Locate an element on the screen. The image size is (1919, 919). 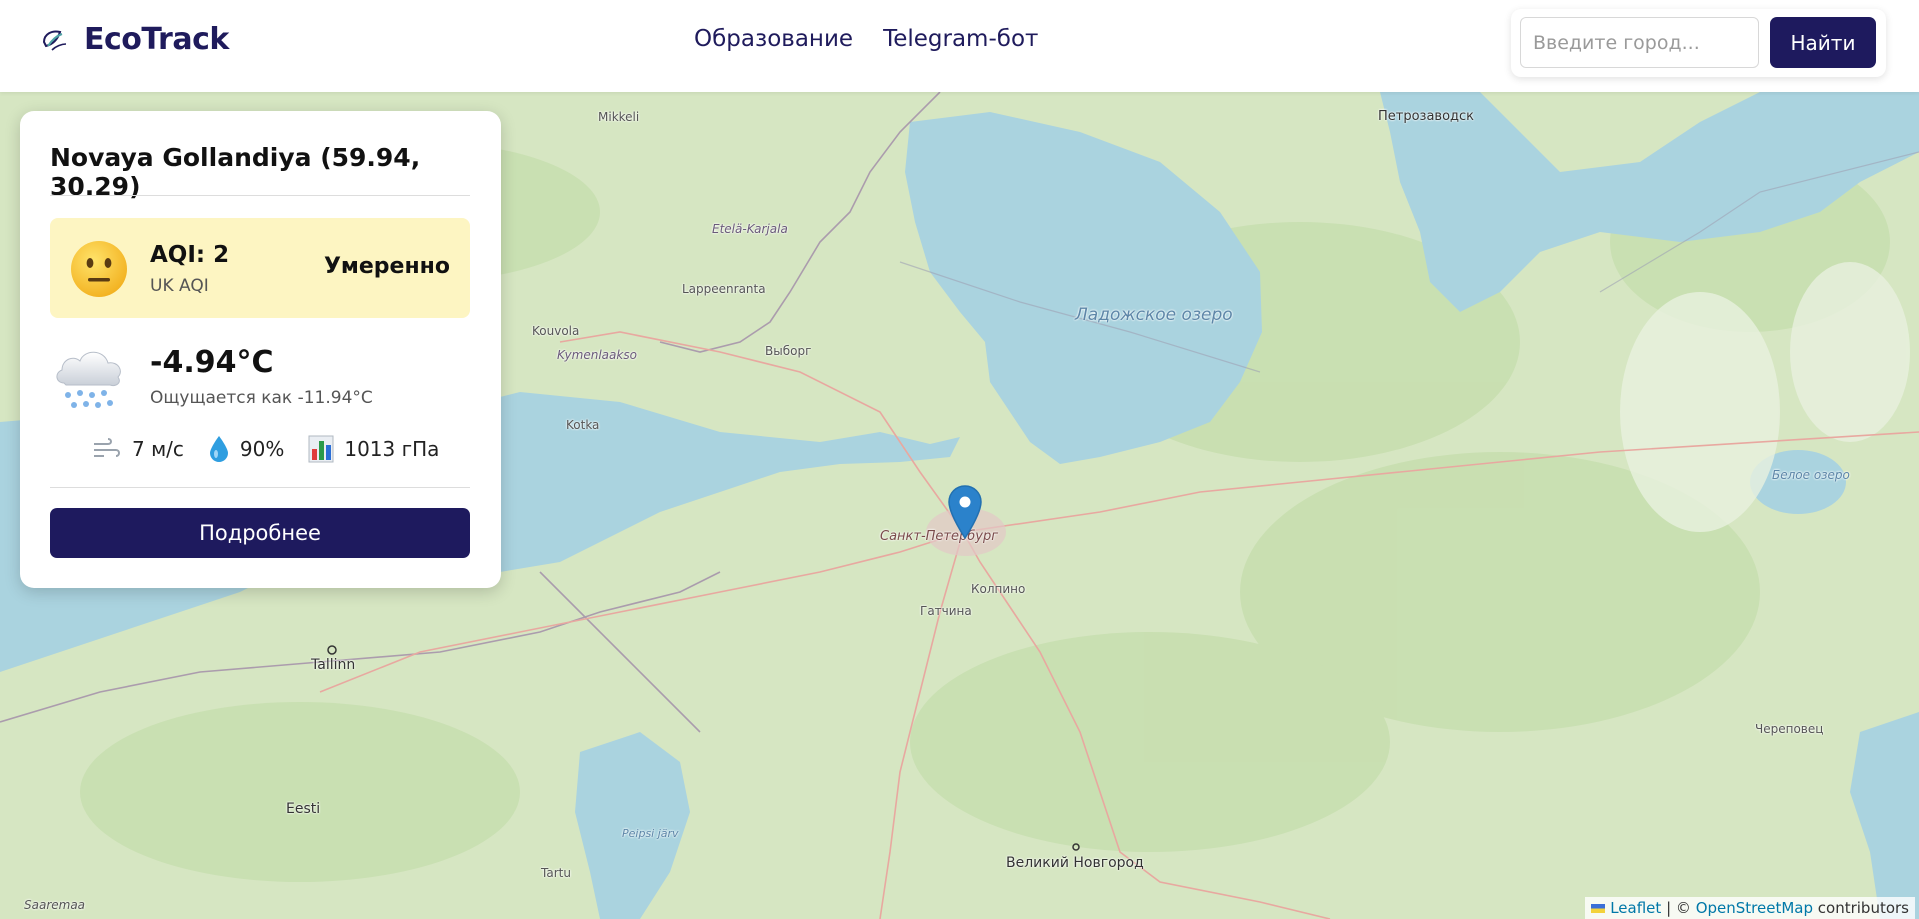
details-button: Подробнее is located at coordinates (260, 533).